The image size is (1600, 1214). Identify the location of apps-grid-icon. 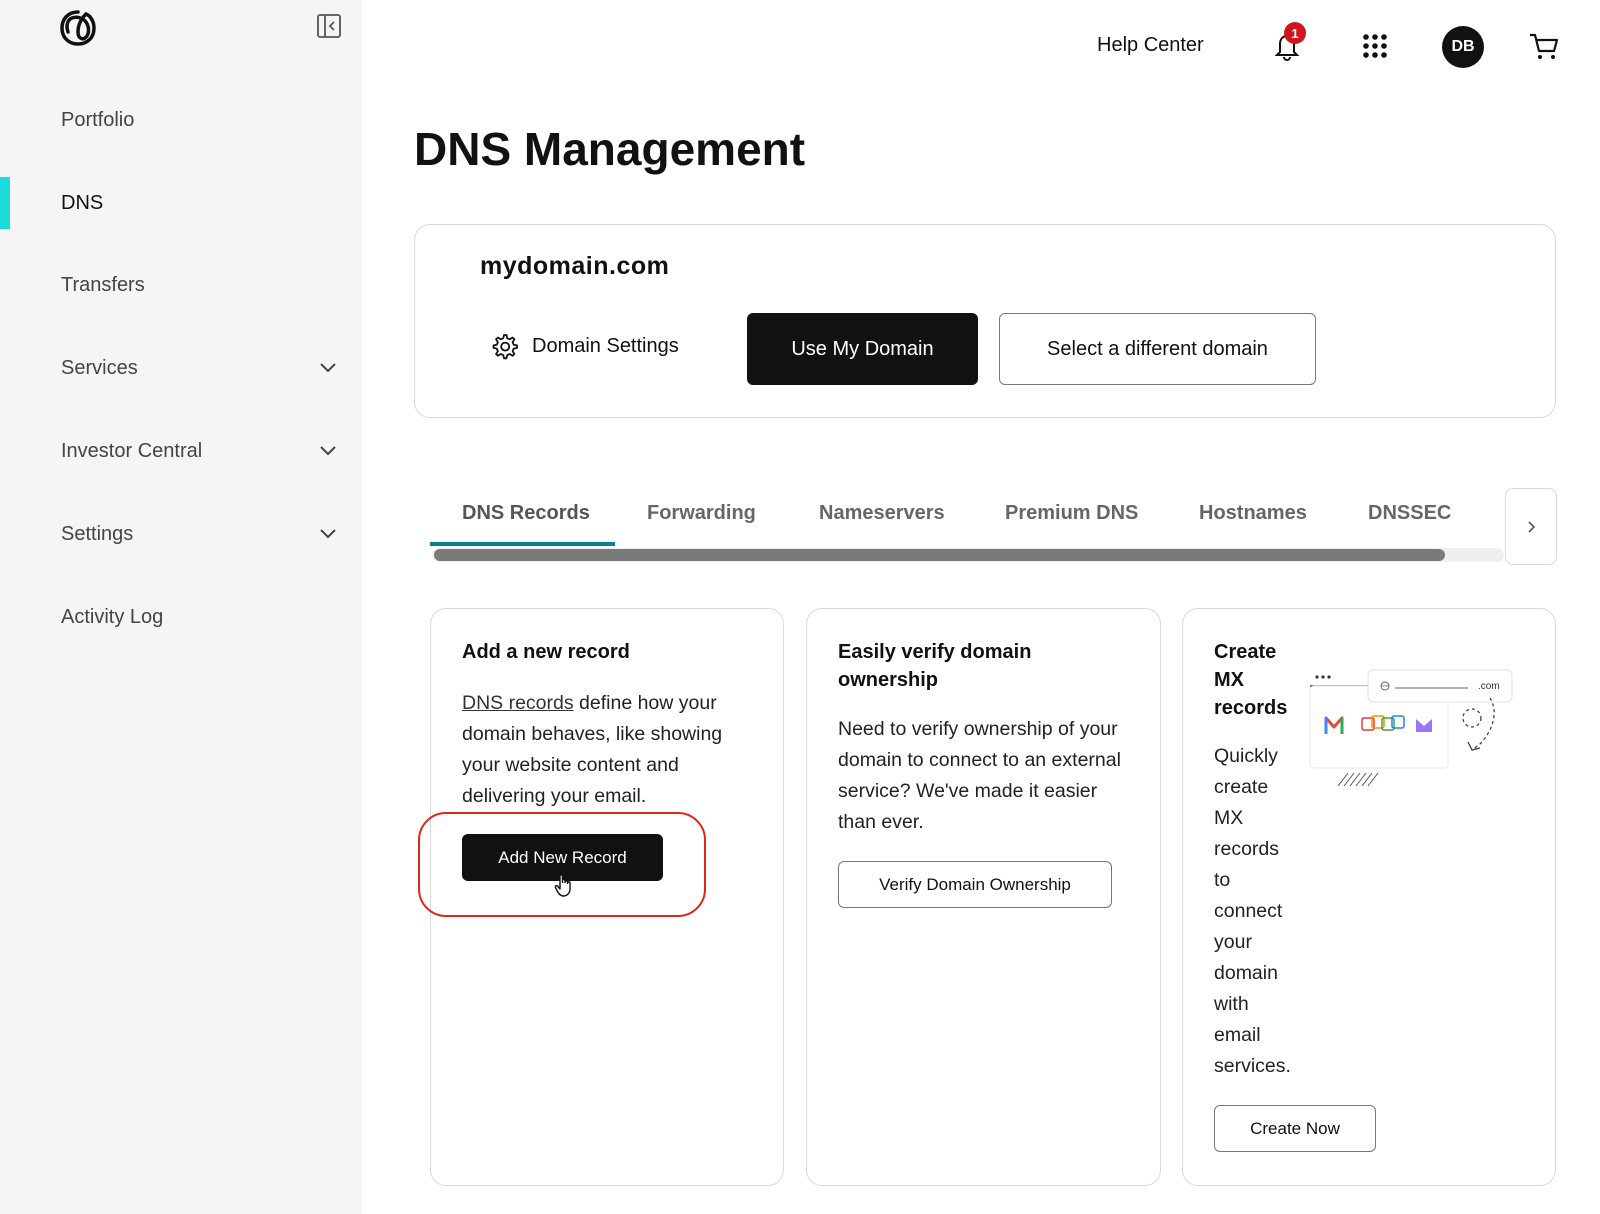
(1375, 46).